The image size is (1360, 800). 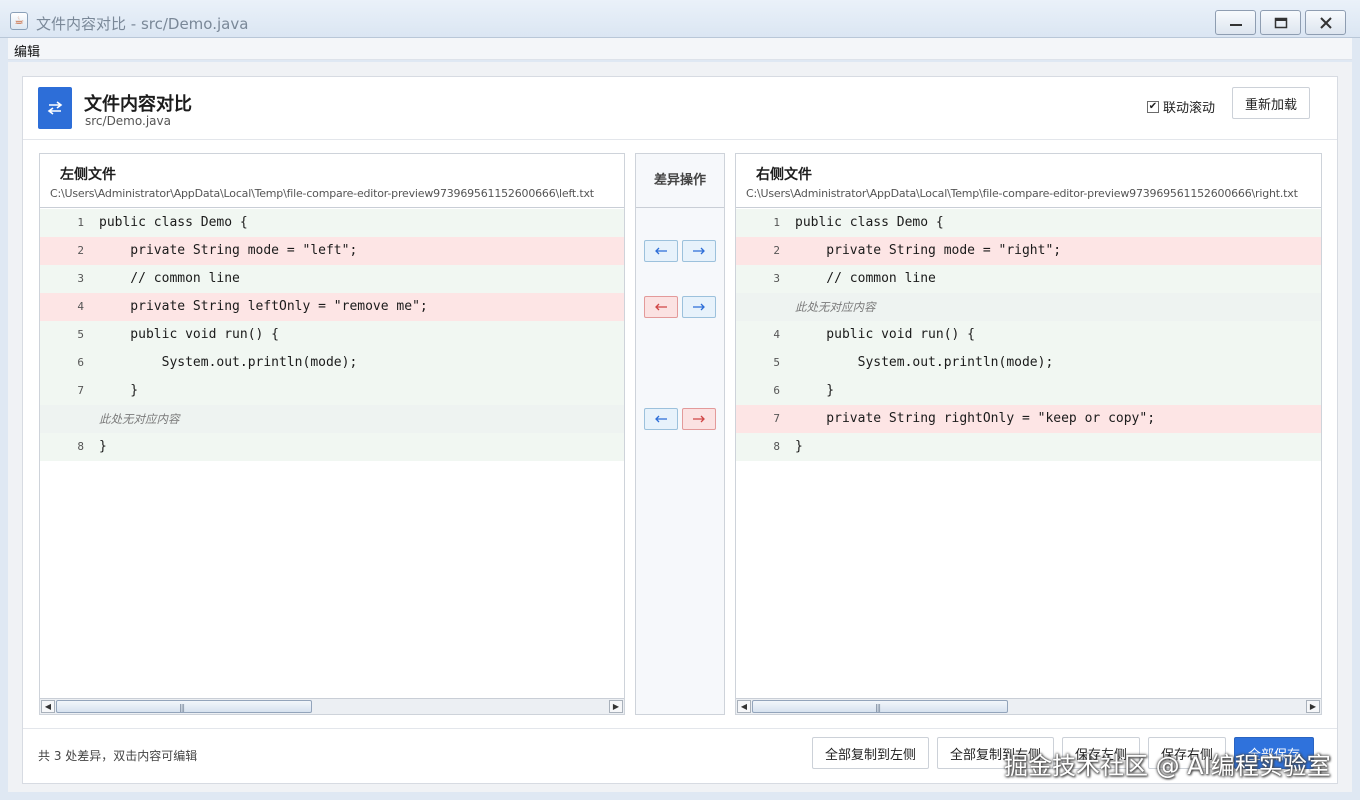 I want to click on right-code-line: 5 System.out.println(mode);, so click(x=1028, y=363).